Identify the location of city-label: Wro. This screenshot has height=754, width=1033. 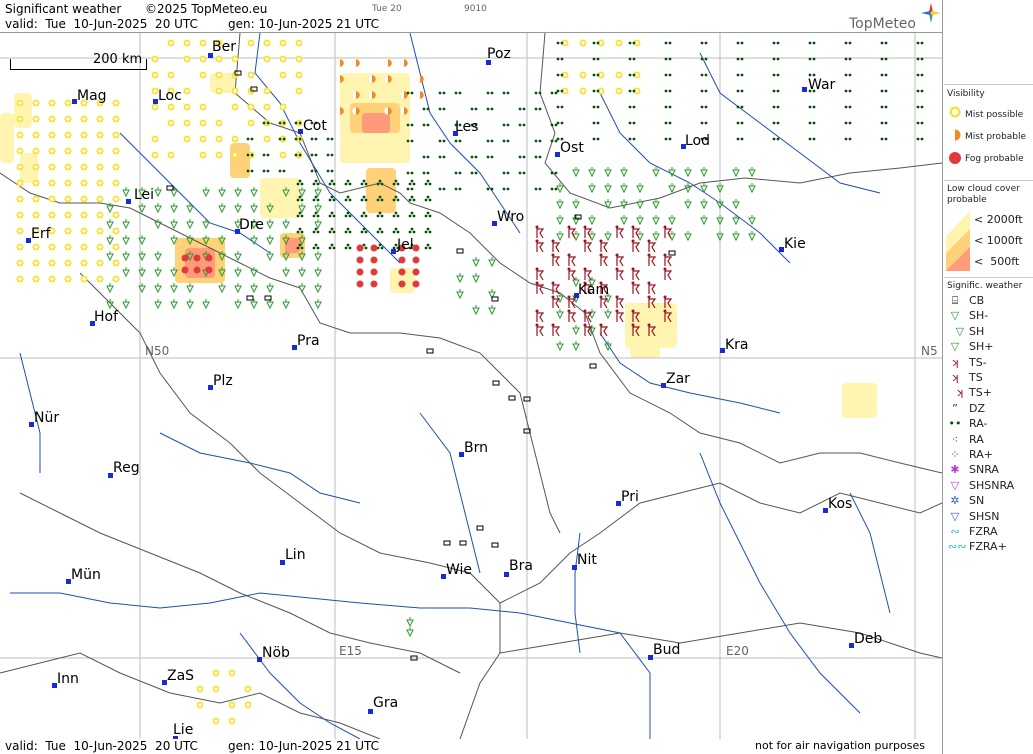
(511, 217).